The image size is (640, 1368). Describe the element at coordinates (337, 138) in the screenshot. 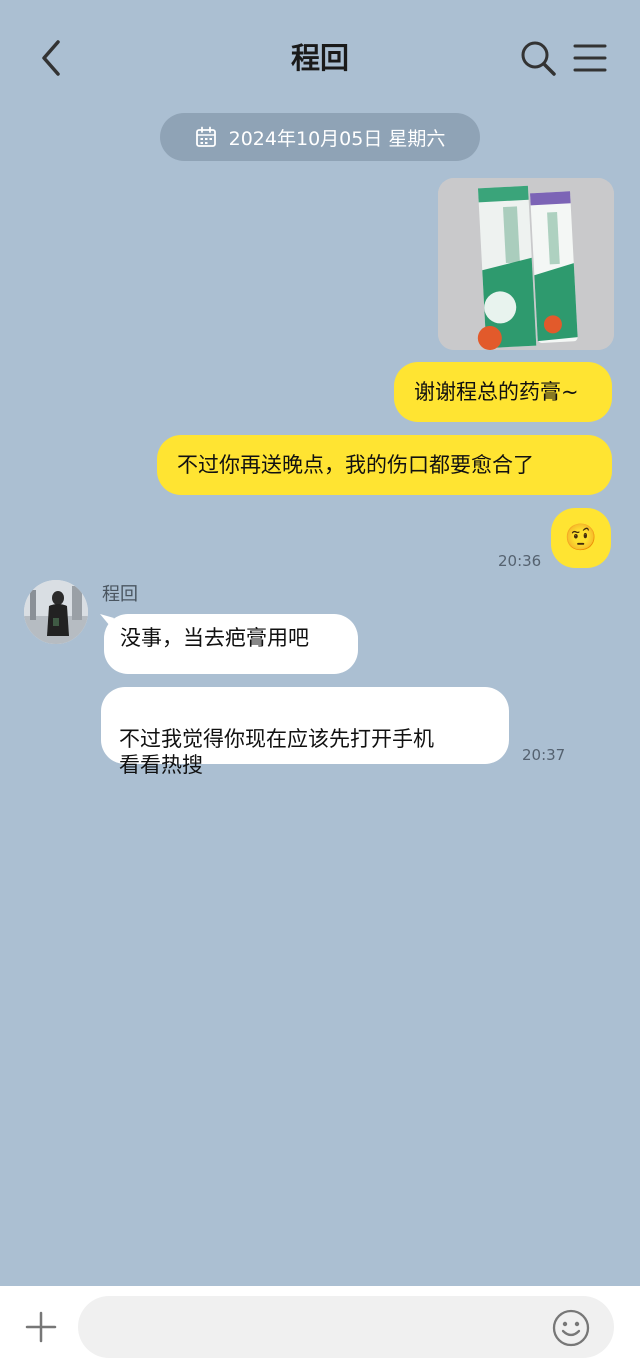

I see `date-text: 2024年10月05日 星期六` at that location.